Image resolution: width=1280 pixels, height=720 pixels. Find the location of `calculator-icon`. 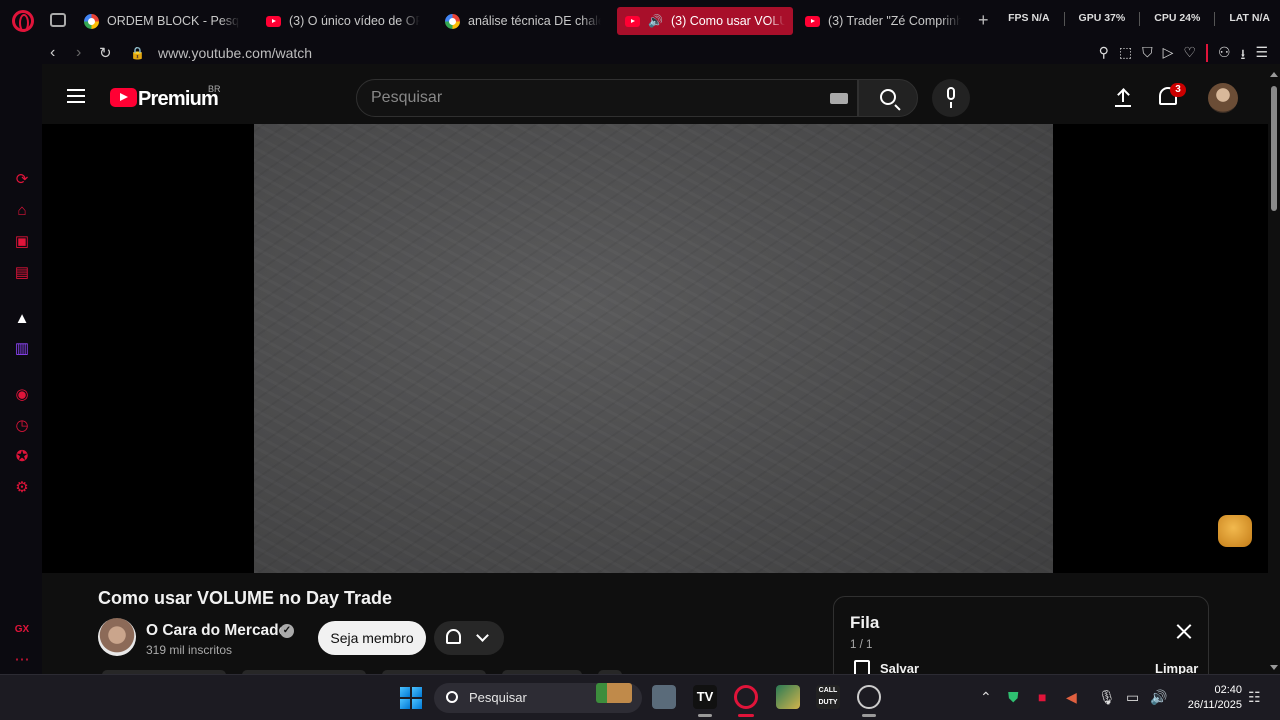

calculator-icon is located at coordinates (664, 697).